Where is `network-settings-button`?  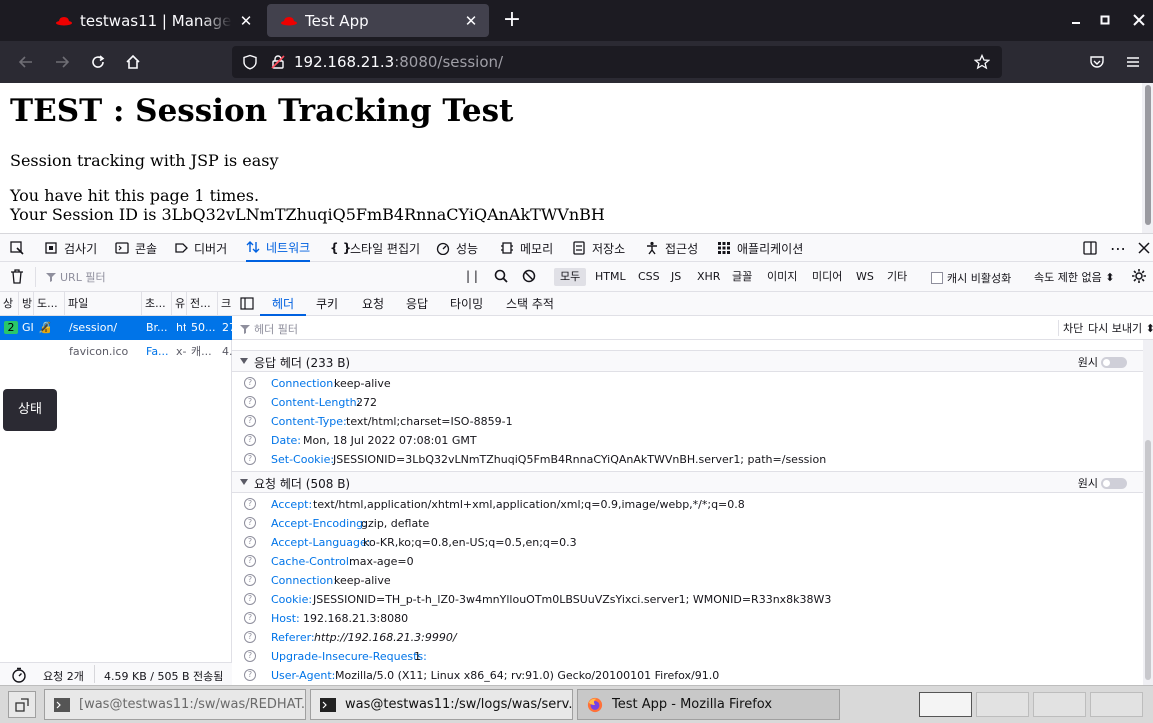 network-settings-button is located at coordinates (1139, 276).